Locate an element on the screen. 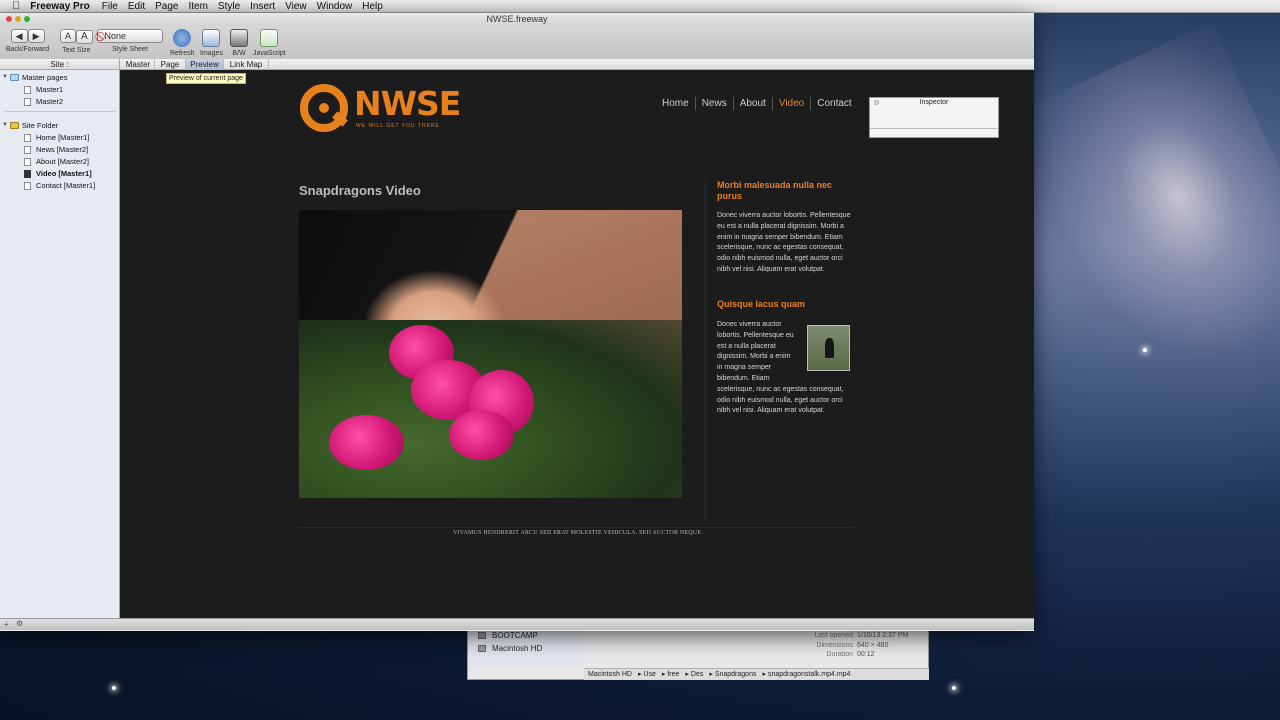 This screenshot has height=720, width=1280. logo-text: NWSE is located at coordinates (407, 103).